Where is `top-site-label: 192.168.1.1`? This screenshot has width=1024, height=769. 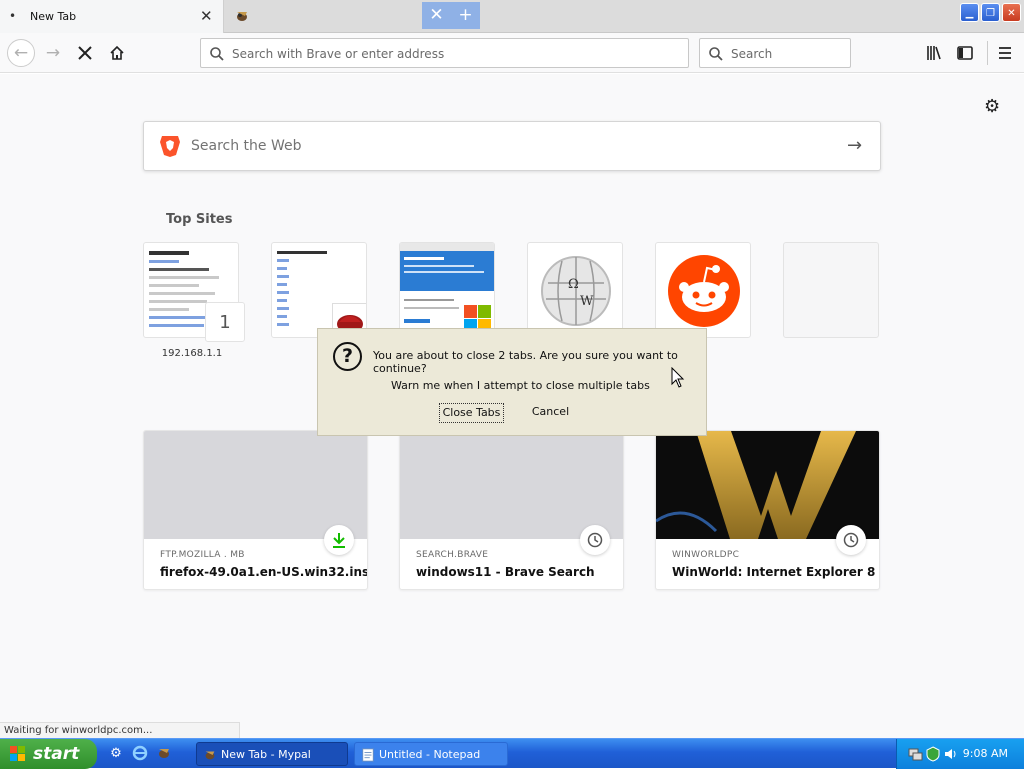
top-site-label: 192.168.1.1 is located at coordinates (192, 353).